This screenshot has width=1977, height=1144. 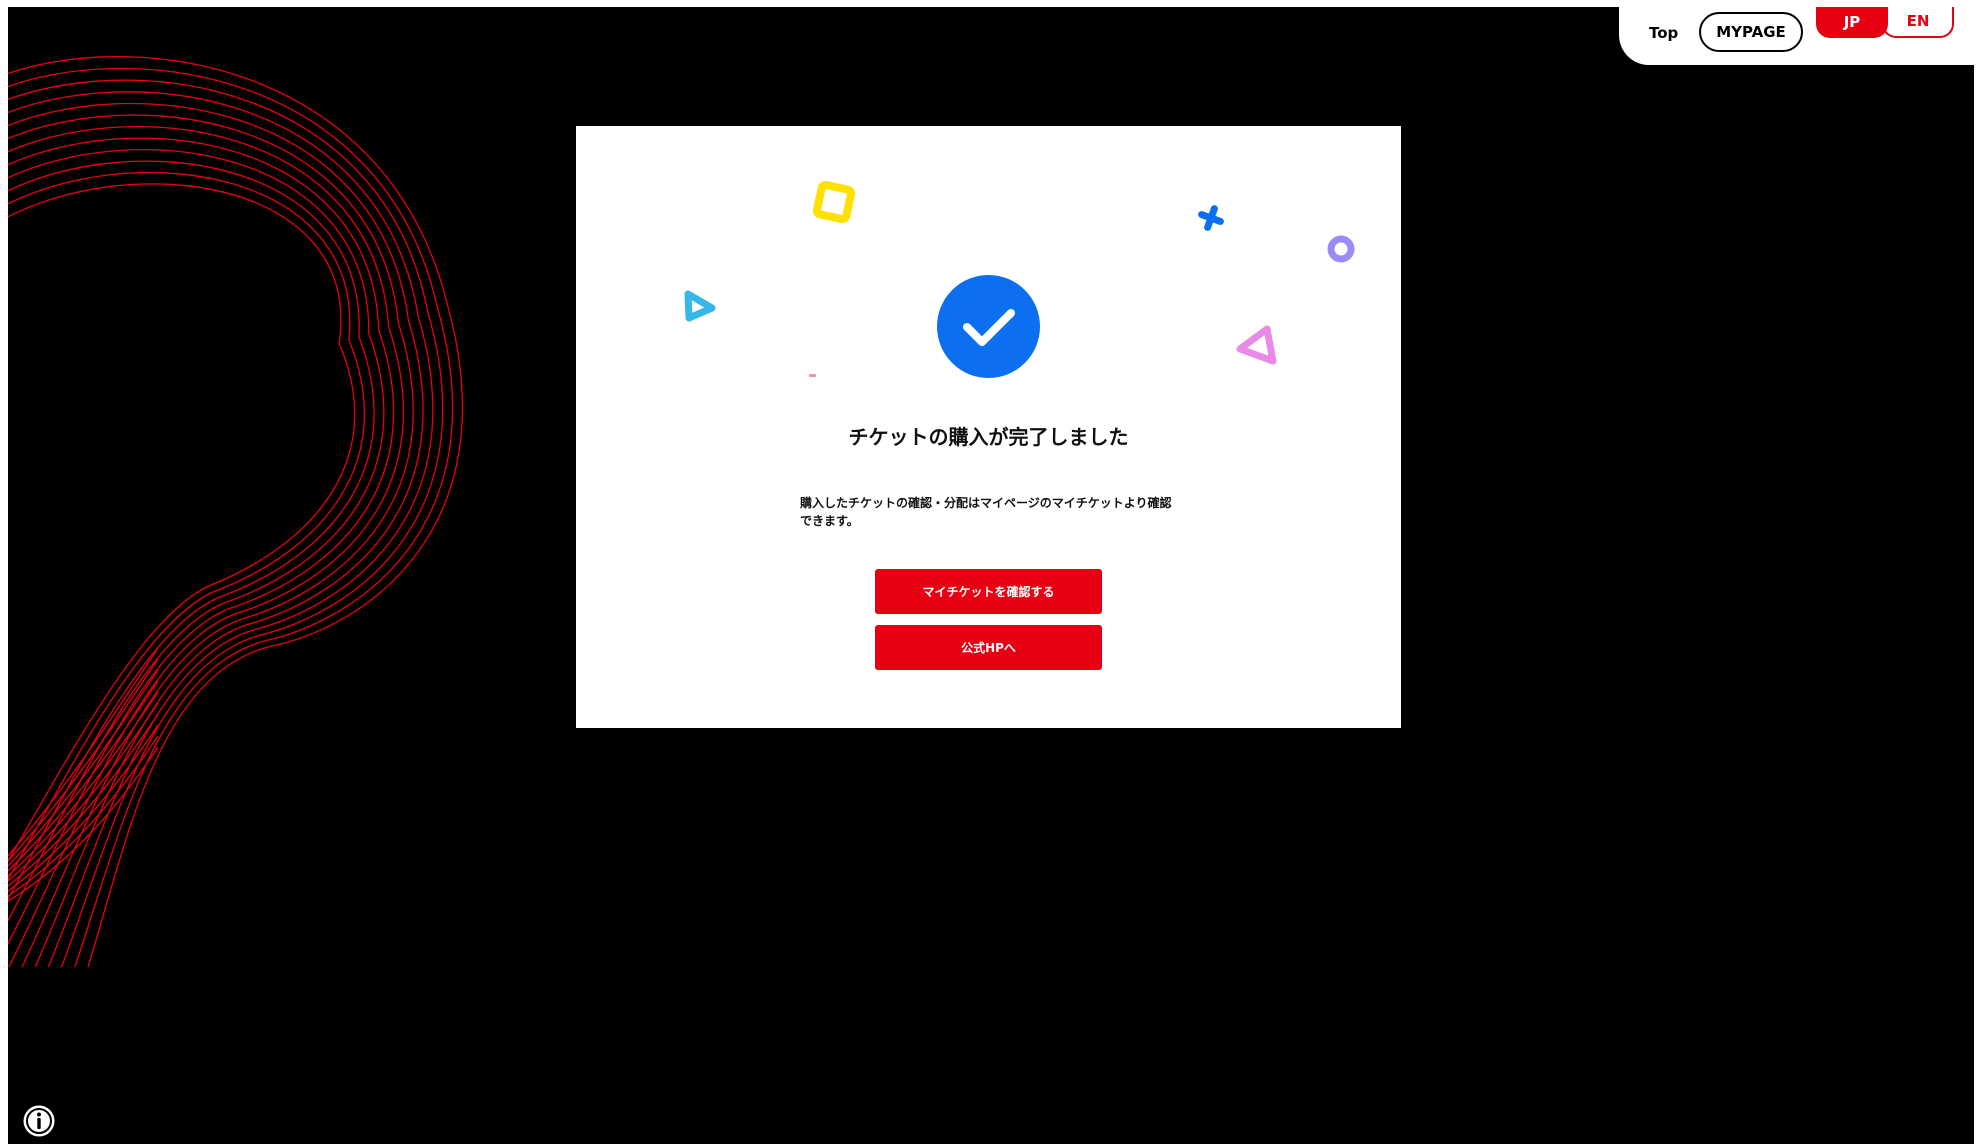 What do you see at coordinates (1341, 249) in the screenshot?
I see `purple-ring-icon` at bounding box center [1341, 249].